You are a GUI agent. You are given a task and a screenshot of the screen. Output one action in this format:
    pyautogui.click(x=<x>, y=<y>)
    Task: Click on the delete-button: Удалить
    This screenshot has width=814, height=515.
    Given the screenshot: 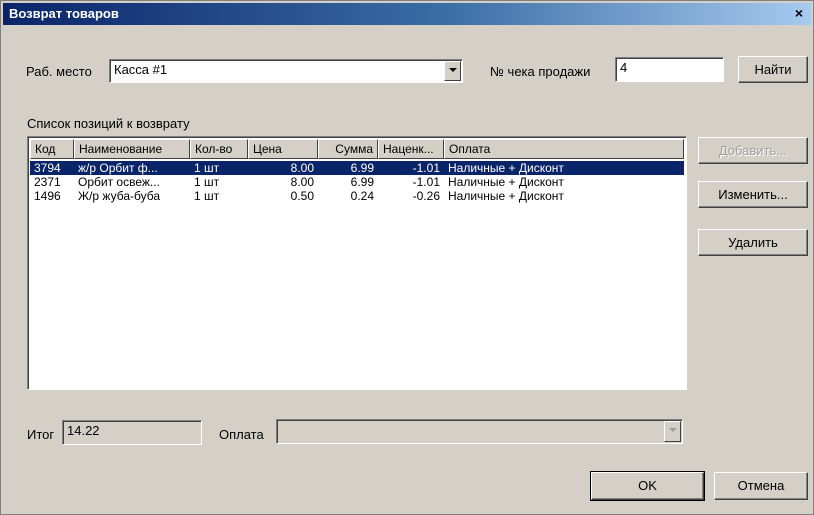 What is the action you would take?
    pyautogui.click(x=753, y=242)
    